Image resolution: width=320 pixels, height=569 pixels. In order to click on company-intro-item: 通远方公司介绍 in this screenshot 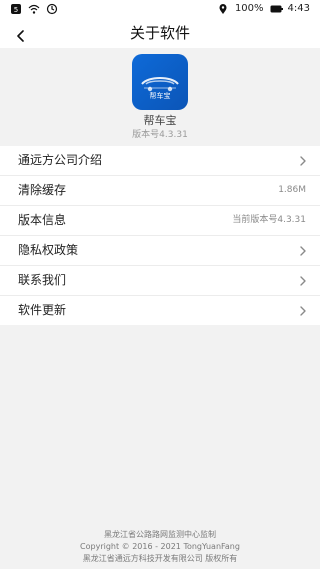, I will do `click(160, 161)`.